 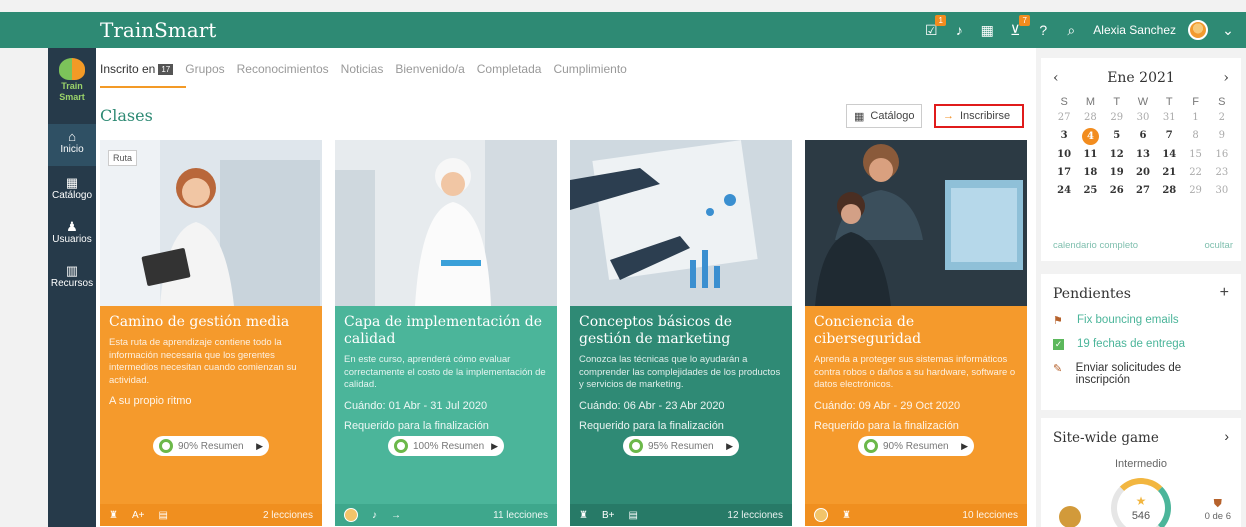 I want to click on calendar-day: 22, so click(x=1195, y=173).